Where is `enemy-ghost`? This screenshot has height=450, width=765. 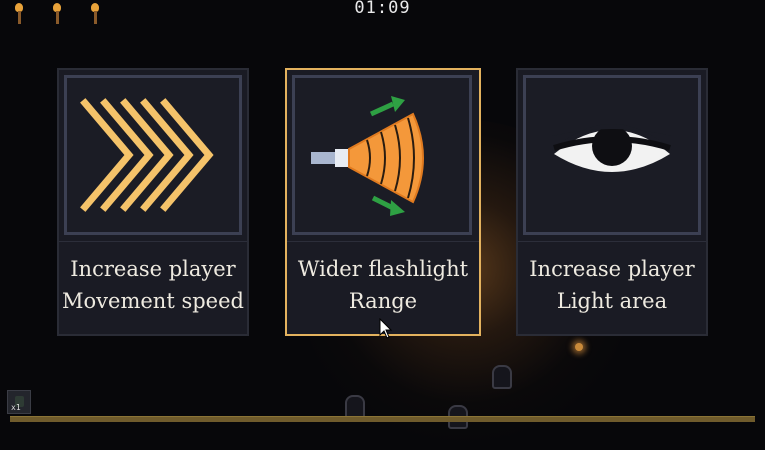 enemy-ghost is located at coordinates (502, 377).